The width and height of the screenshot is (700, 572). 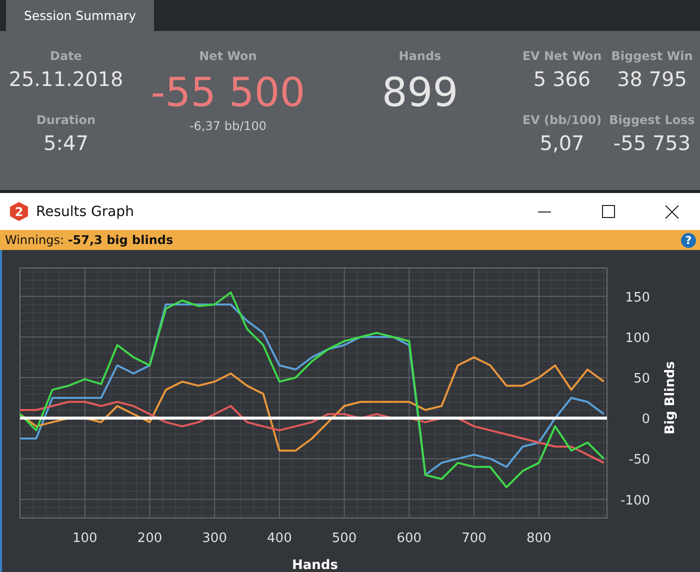 What do you see at coordinates (80, 15) in the screenshot?
I see `summary-tab: Session Summary` at bounding box center [80, 15].